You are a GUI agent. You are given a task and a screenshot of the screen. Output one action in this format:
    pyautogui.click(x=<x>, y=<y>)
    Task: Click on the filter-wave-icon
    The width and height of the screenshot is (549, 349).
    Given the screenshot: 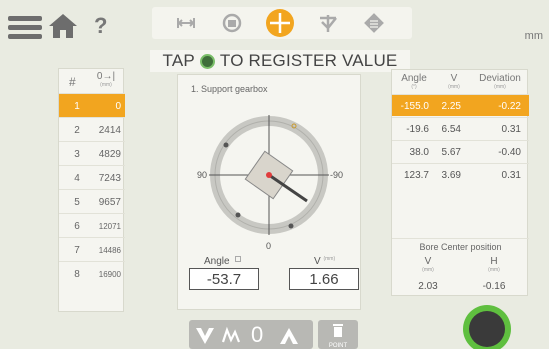 What is the action you would take?
    pyautogui.click(x=231, y=336)
    